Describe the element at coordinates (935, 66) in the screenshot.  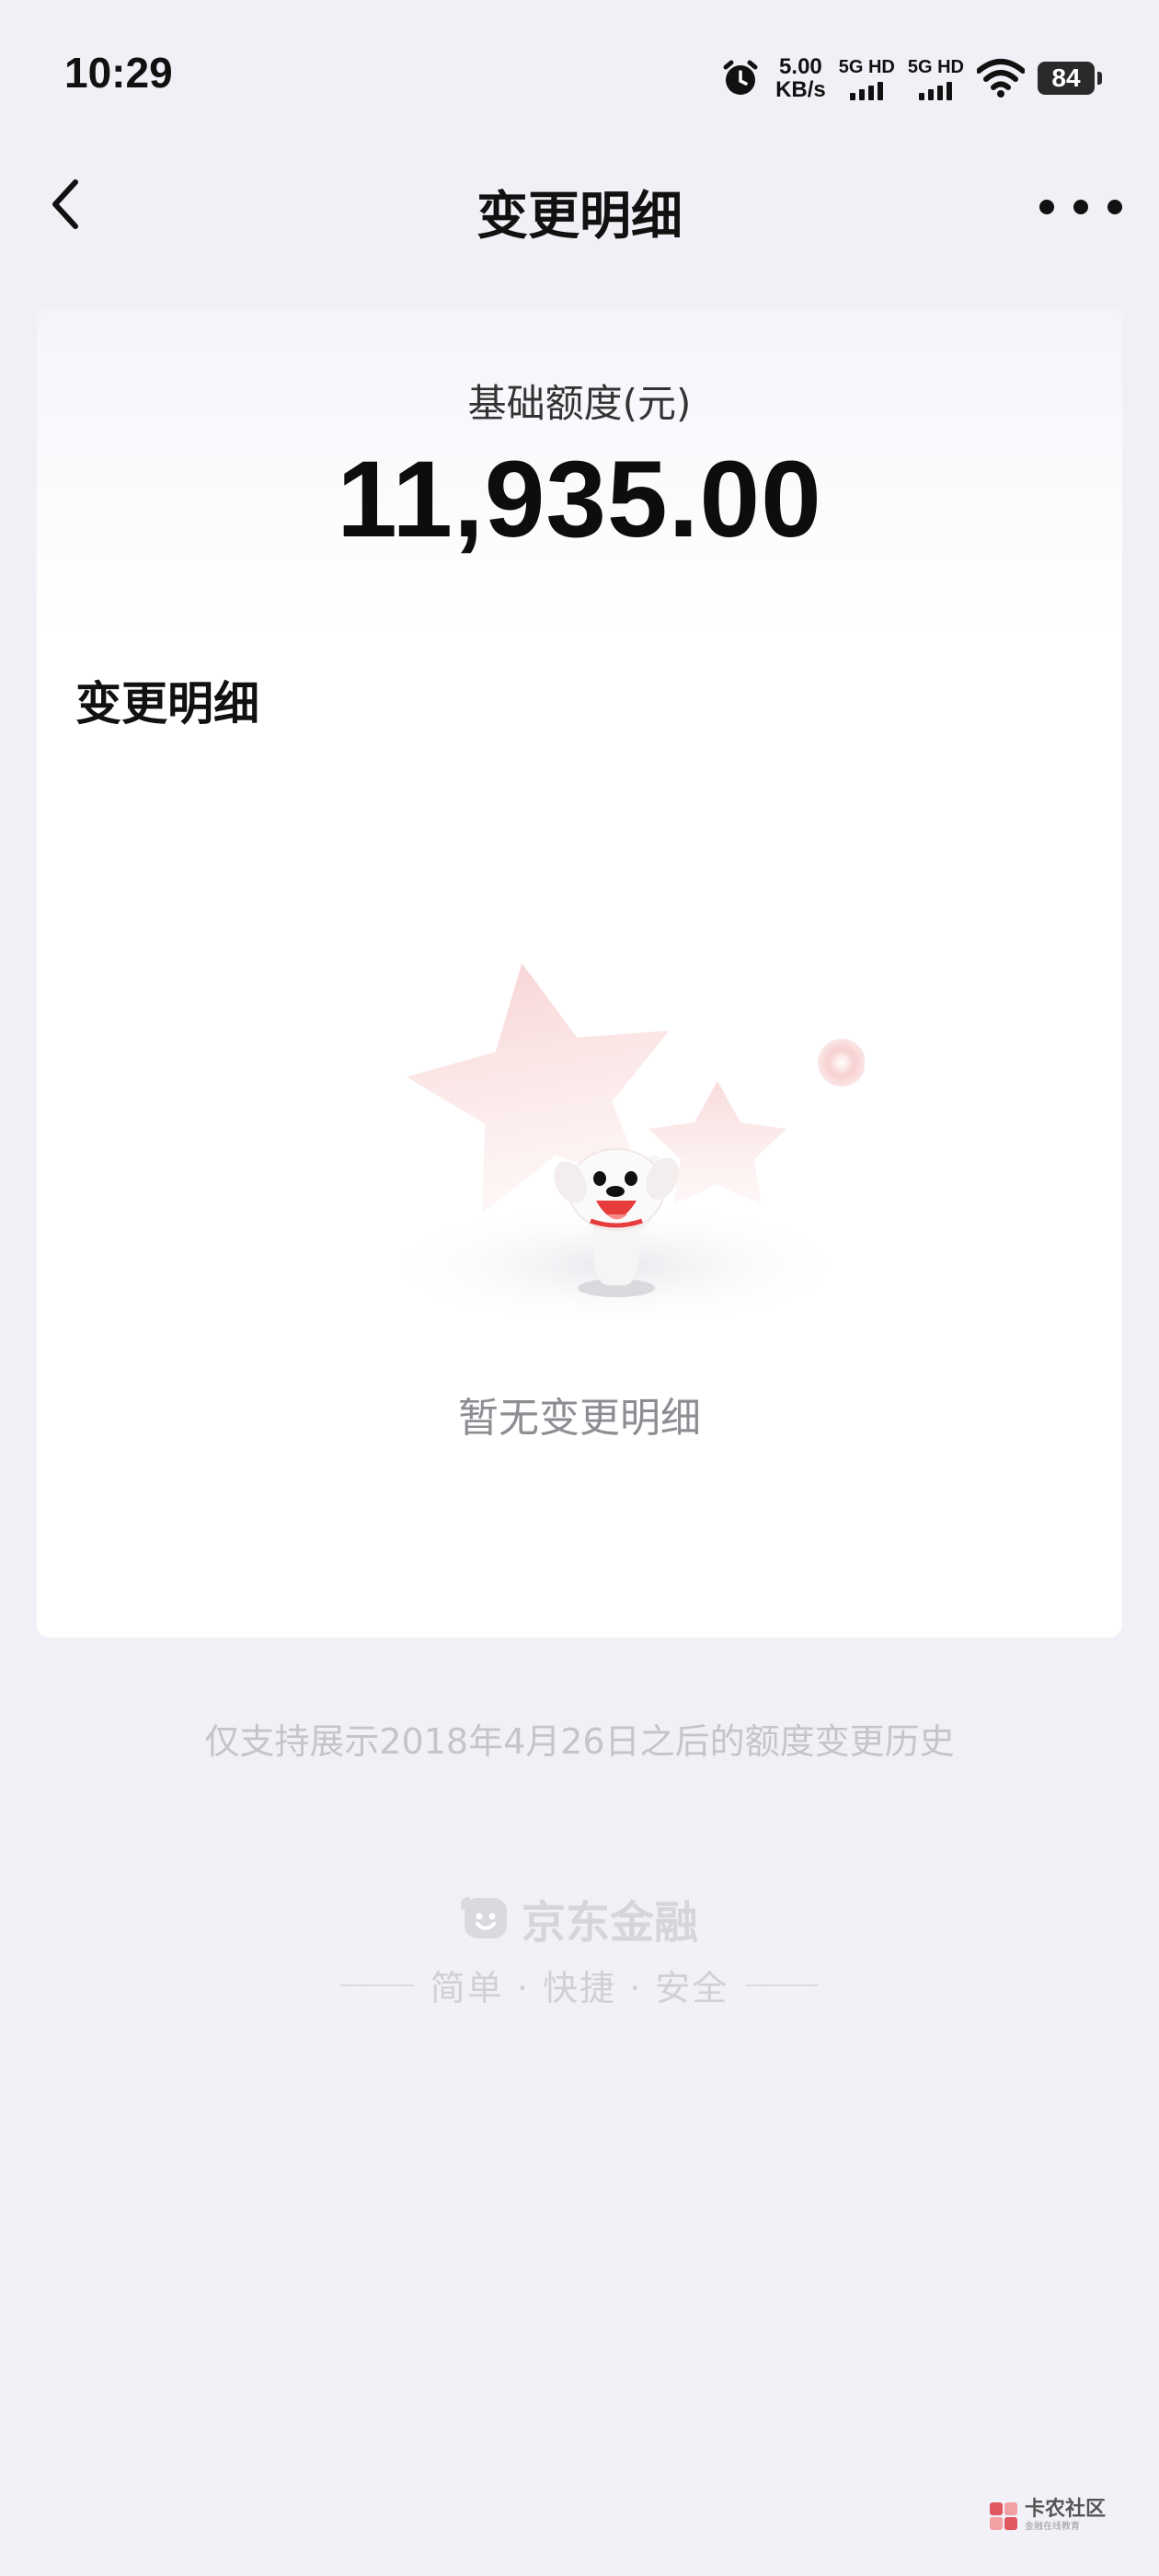
I see `sim2-label: 5G HD` at that location.